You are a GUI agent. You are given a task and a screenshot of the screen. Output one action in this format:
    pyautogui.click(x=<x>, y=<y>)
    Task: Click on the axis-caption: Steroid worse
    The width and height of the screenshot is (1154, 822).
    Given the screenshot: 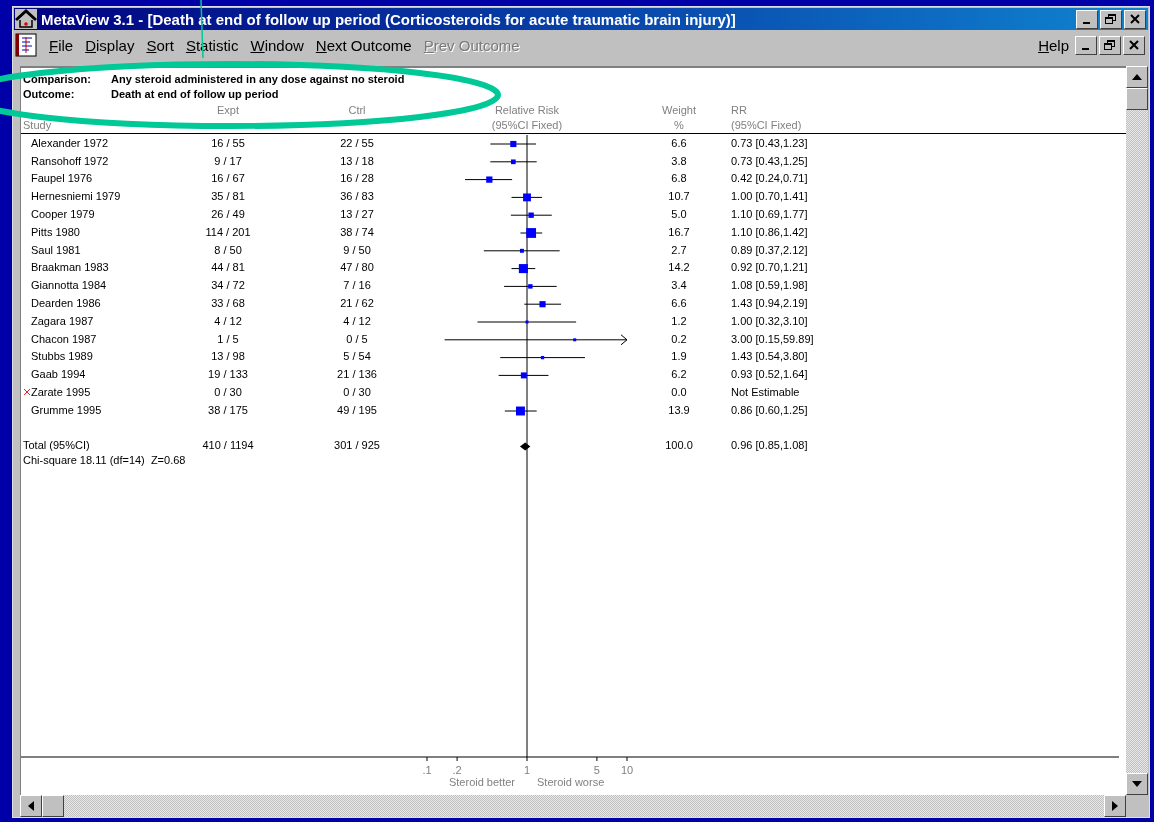 What is the action you would take?
    pyautogui.click(x=571, y=782)
    